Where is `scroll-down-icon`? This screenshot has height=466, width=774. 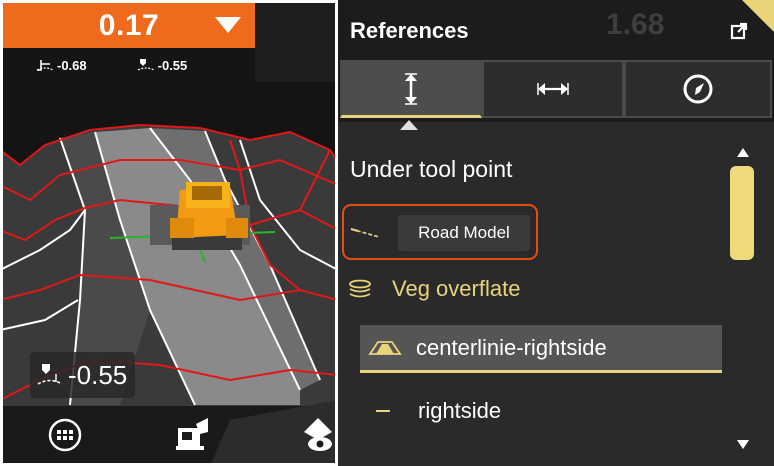
scroll-down-icon is located at coordinates (743, 444).